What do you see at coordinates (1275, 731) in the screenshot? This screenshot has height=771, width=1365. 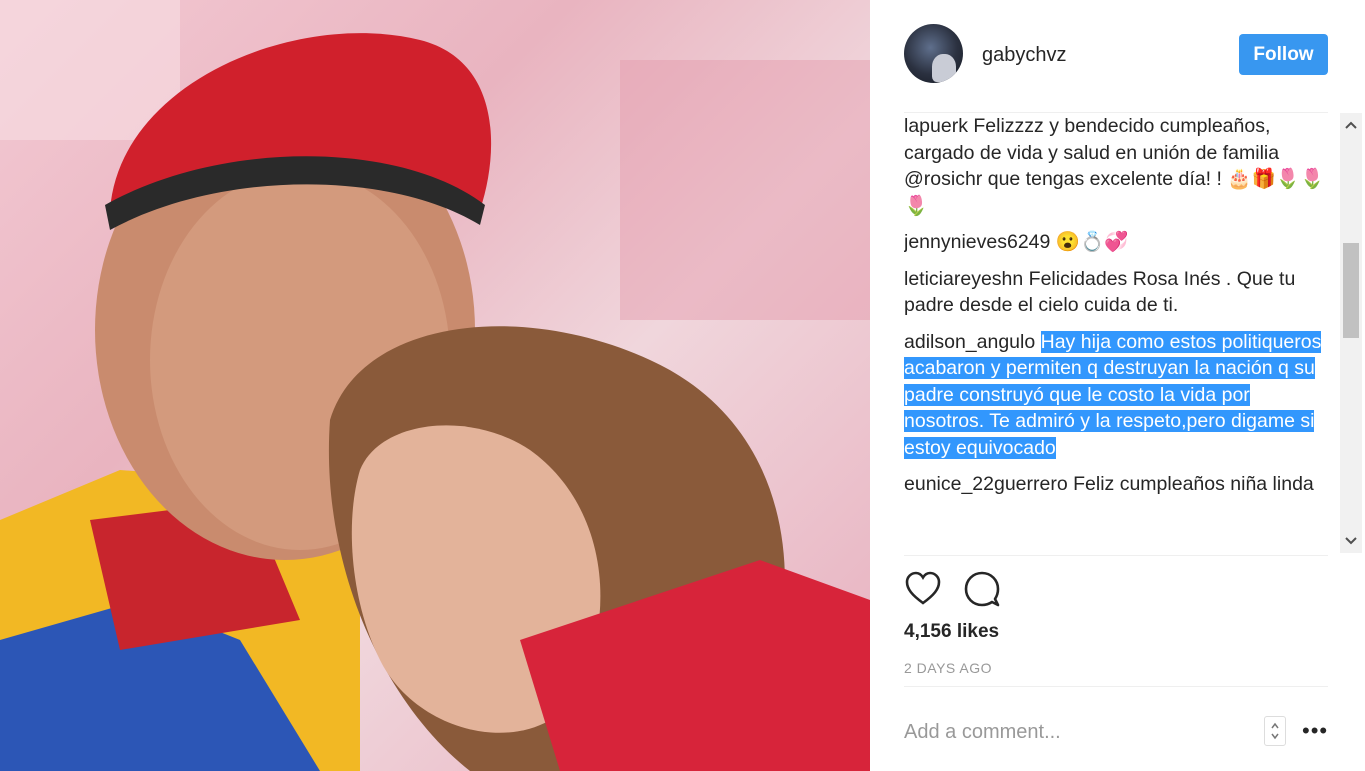 I see `resize-handle-icon` at bounding box center [1275, 731].